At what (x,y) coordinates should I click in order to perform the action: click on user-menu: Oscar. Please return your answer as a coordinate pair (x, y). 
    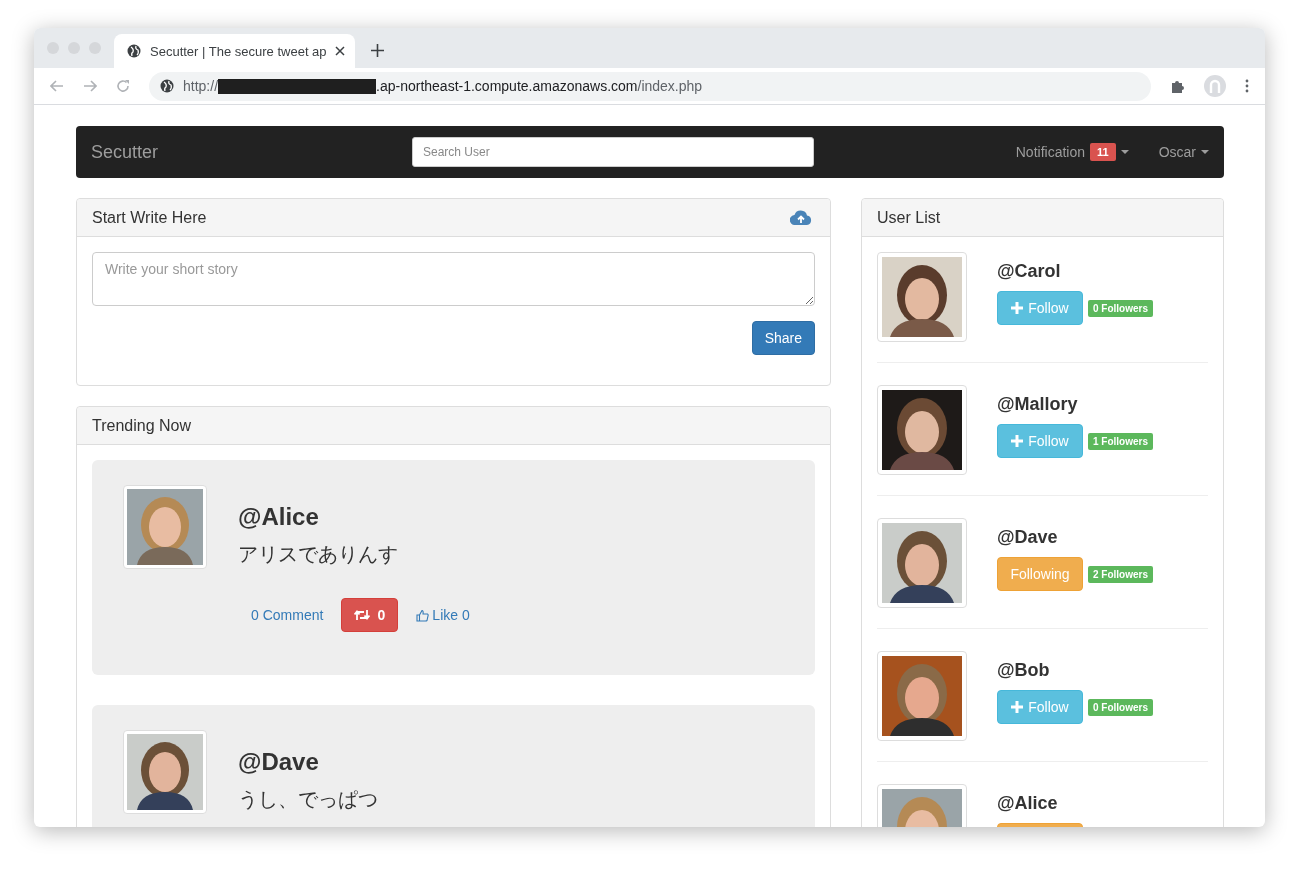
    Looking at the image, I should click on (1183, 152).